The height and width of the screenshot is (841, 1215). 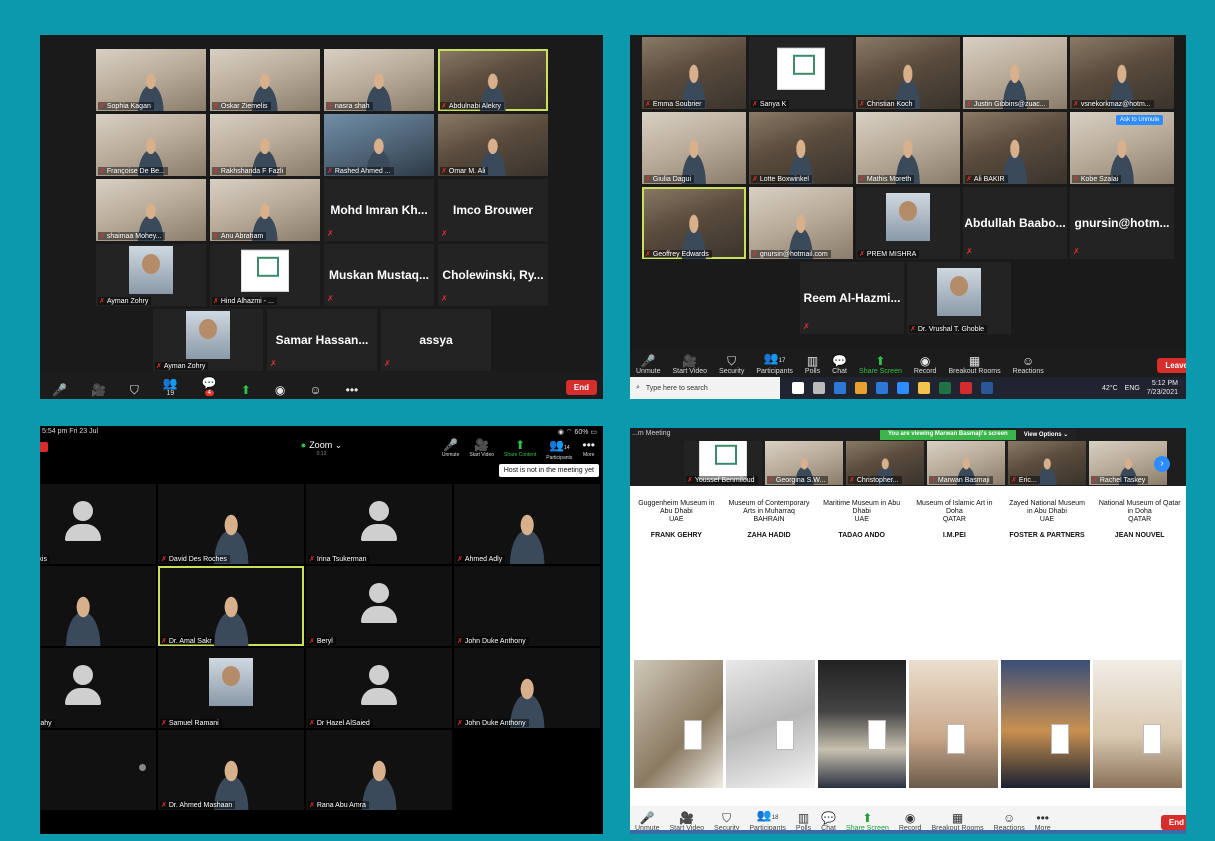 What do you see at coordinates (379, 606) in the screenshot?
I see `participant-tile: ✗ Beryl` at bounding box center [379, 606].